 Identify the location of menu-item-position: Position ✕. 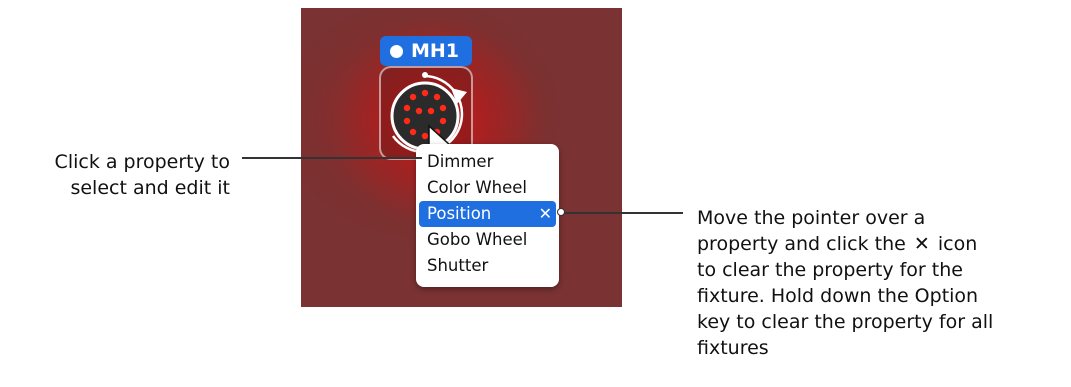
(487, 214).